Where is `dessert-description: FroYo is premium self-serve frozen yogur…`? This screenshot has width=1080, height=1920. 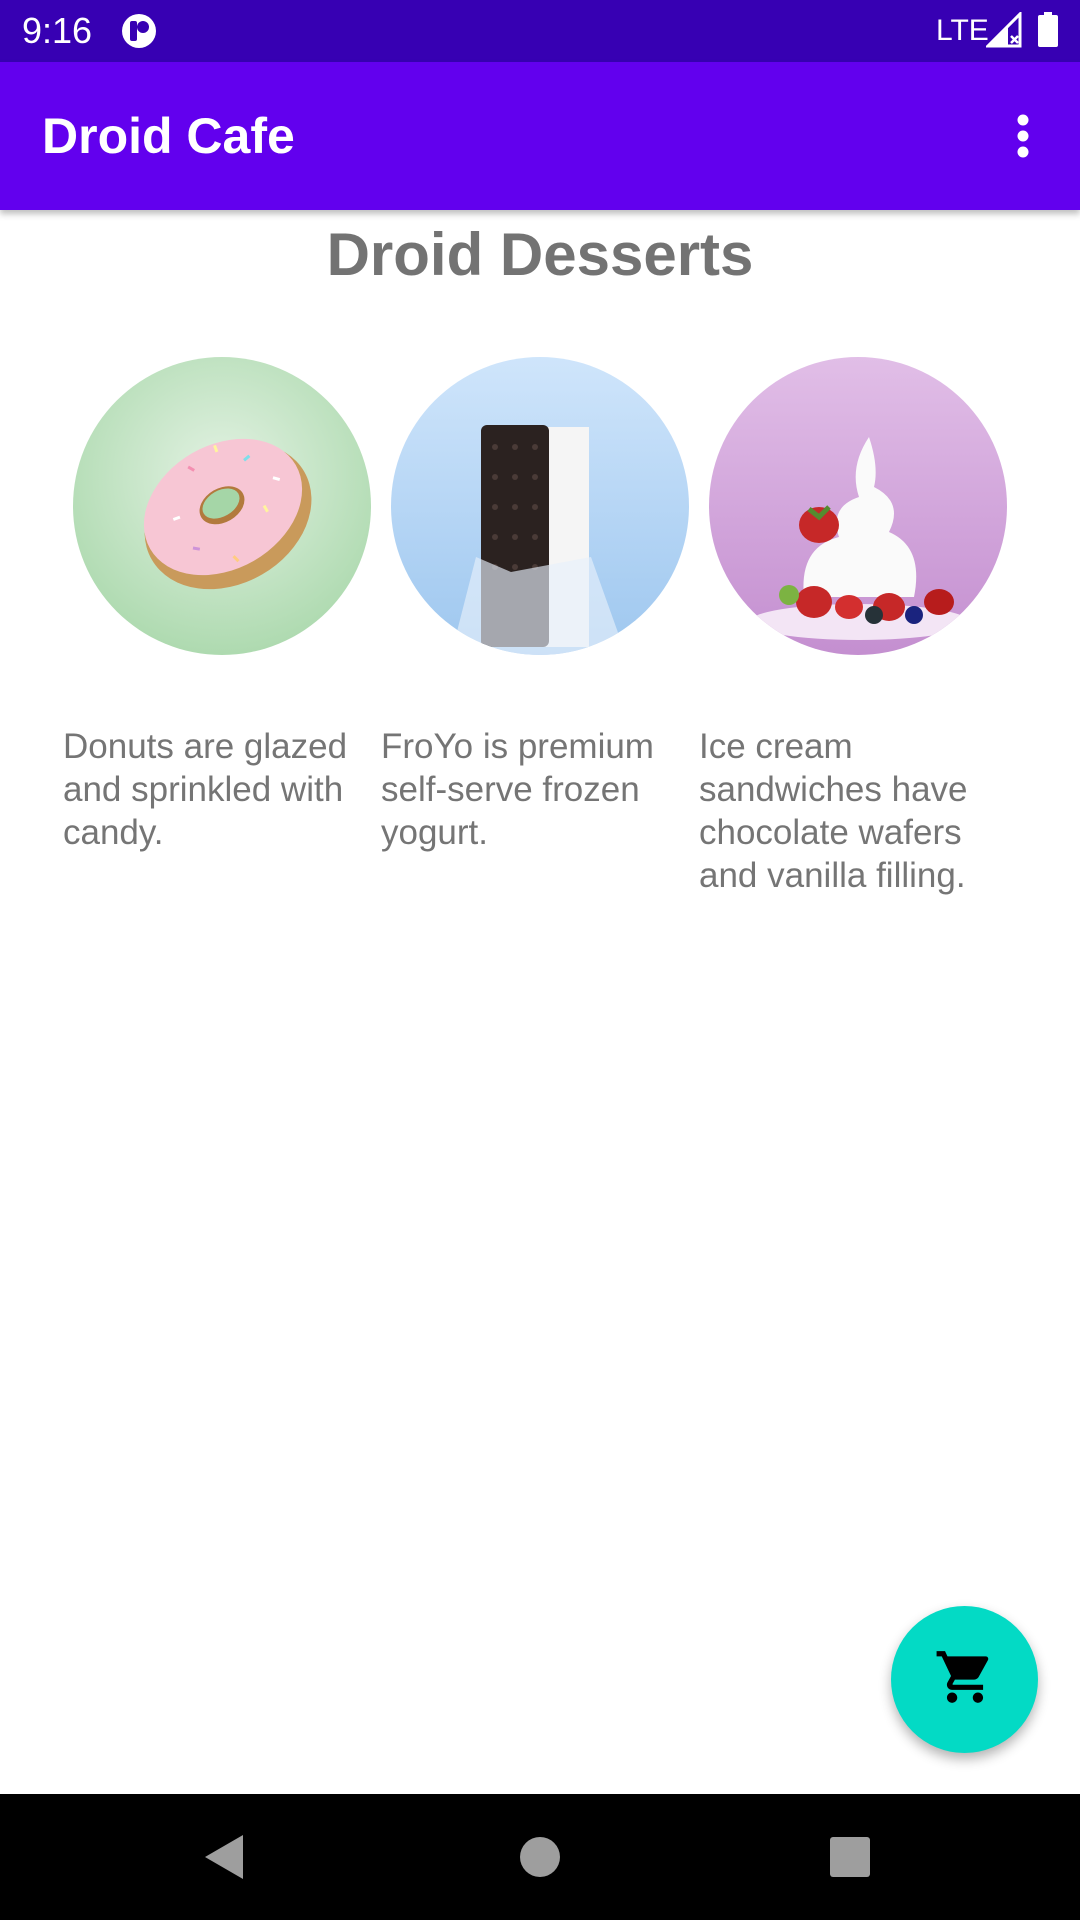
dessert-description: FroYo is premium self-serve frozen yogur… is located at coordinates (517, 789).